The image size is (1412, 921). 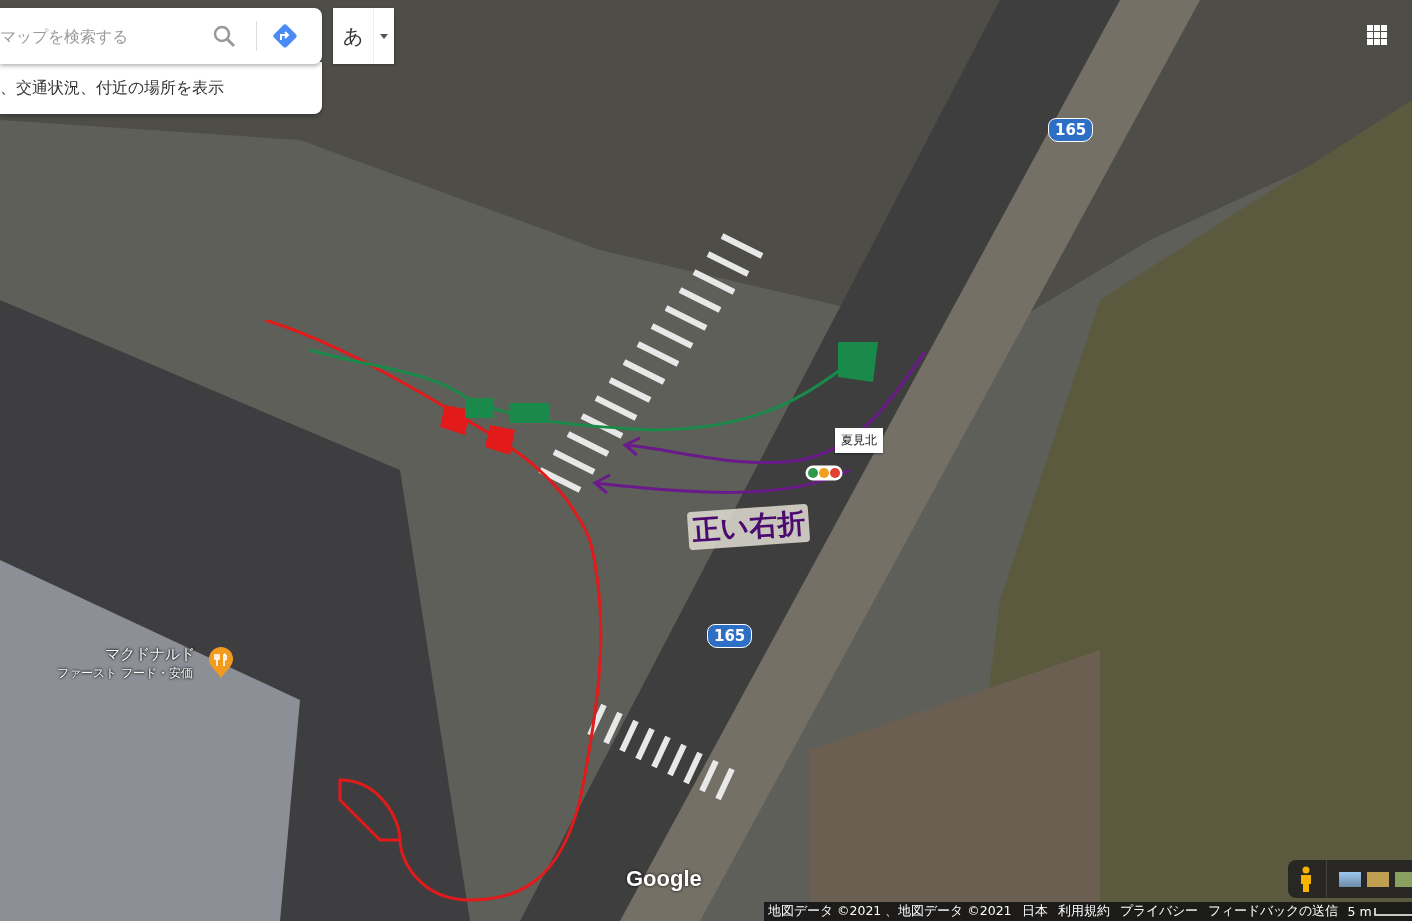 What do you see at coordinates (1392, 911) in the screenshot?
I see `scale-bar-icon` at bounding box center [1392, 911].